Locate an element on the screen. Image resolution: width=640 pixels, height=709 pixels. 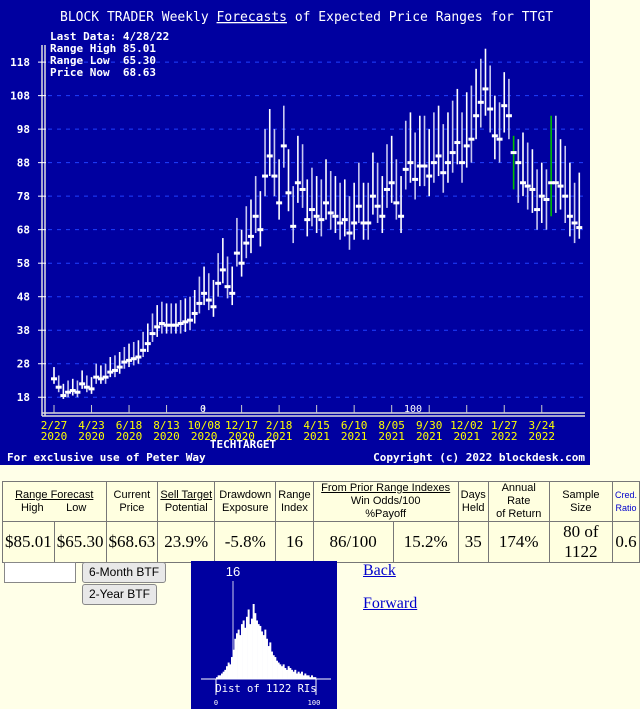
value-annual-rate: 174% is located at coordinates (518, 542).